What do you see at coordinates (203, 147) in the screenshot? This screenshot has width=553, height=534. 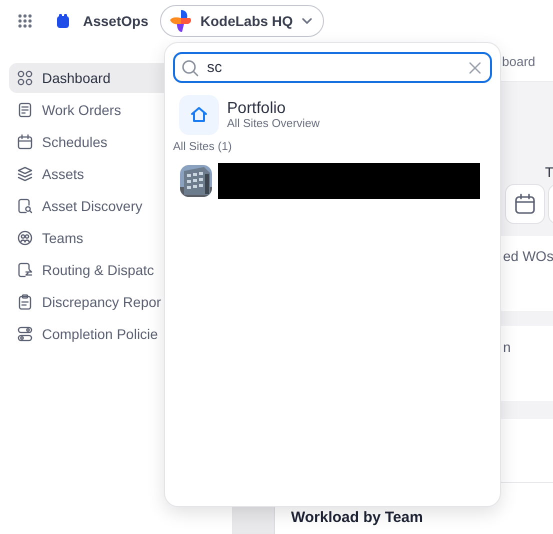 I see `group-label: All Sites (1)` at bounding box center [203, 147].